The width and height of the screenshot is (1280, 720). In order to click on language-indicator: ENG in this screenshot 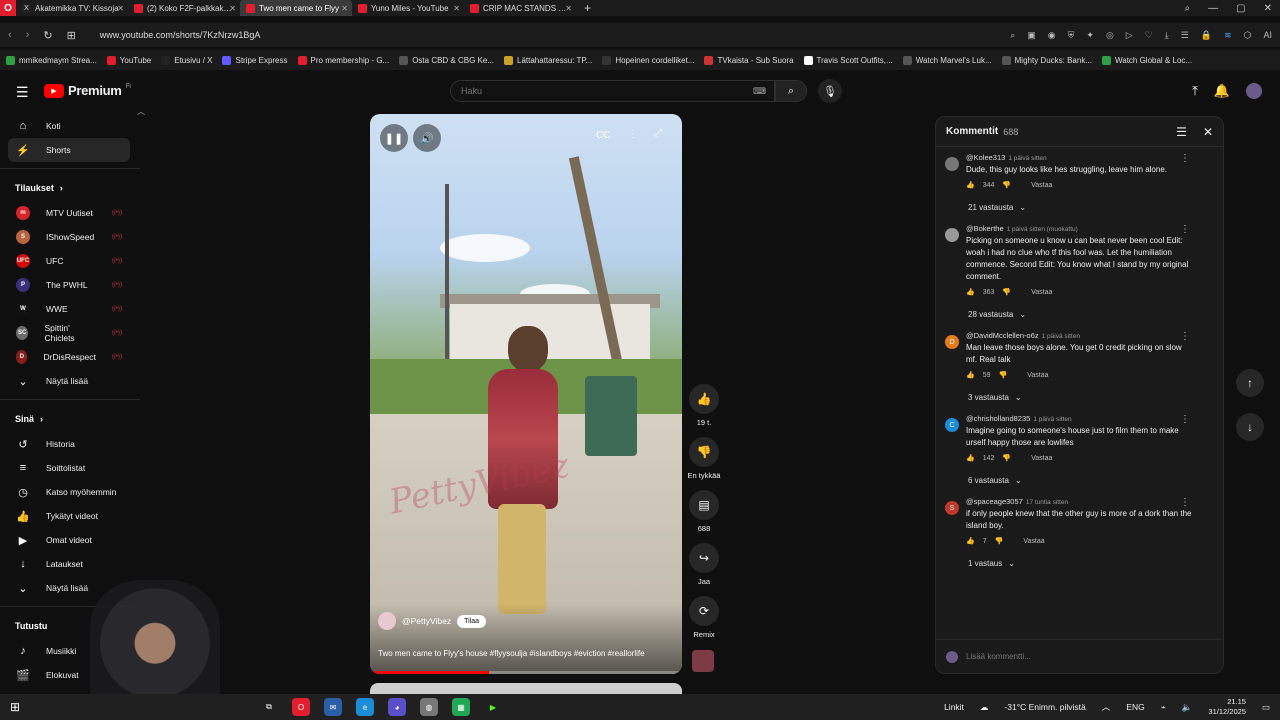, I will do `click(1135, 707)`.